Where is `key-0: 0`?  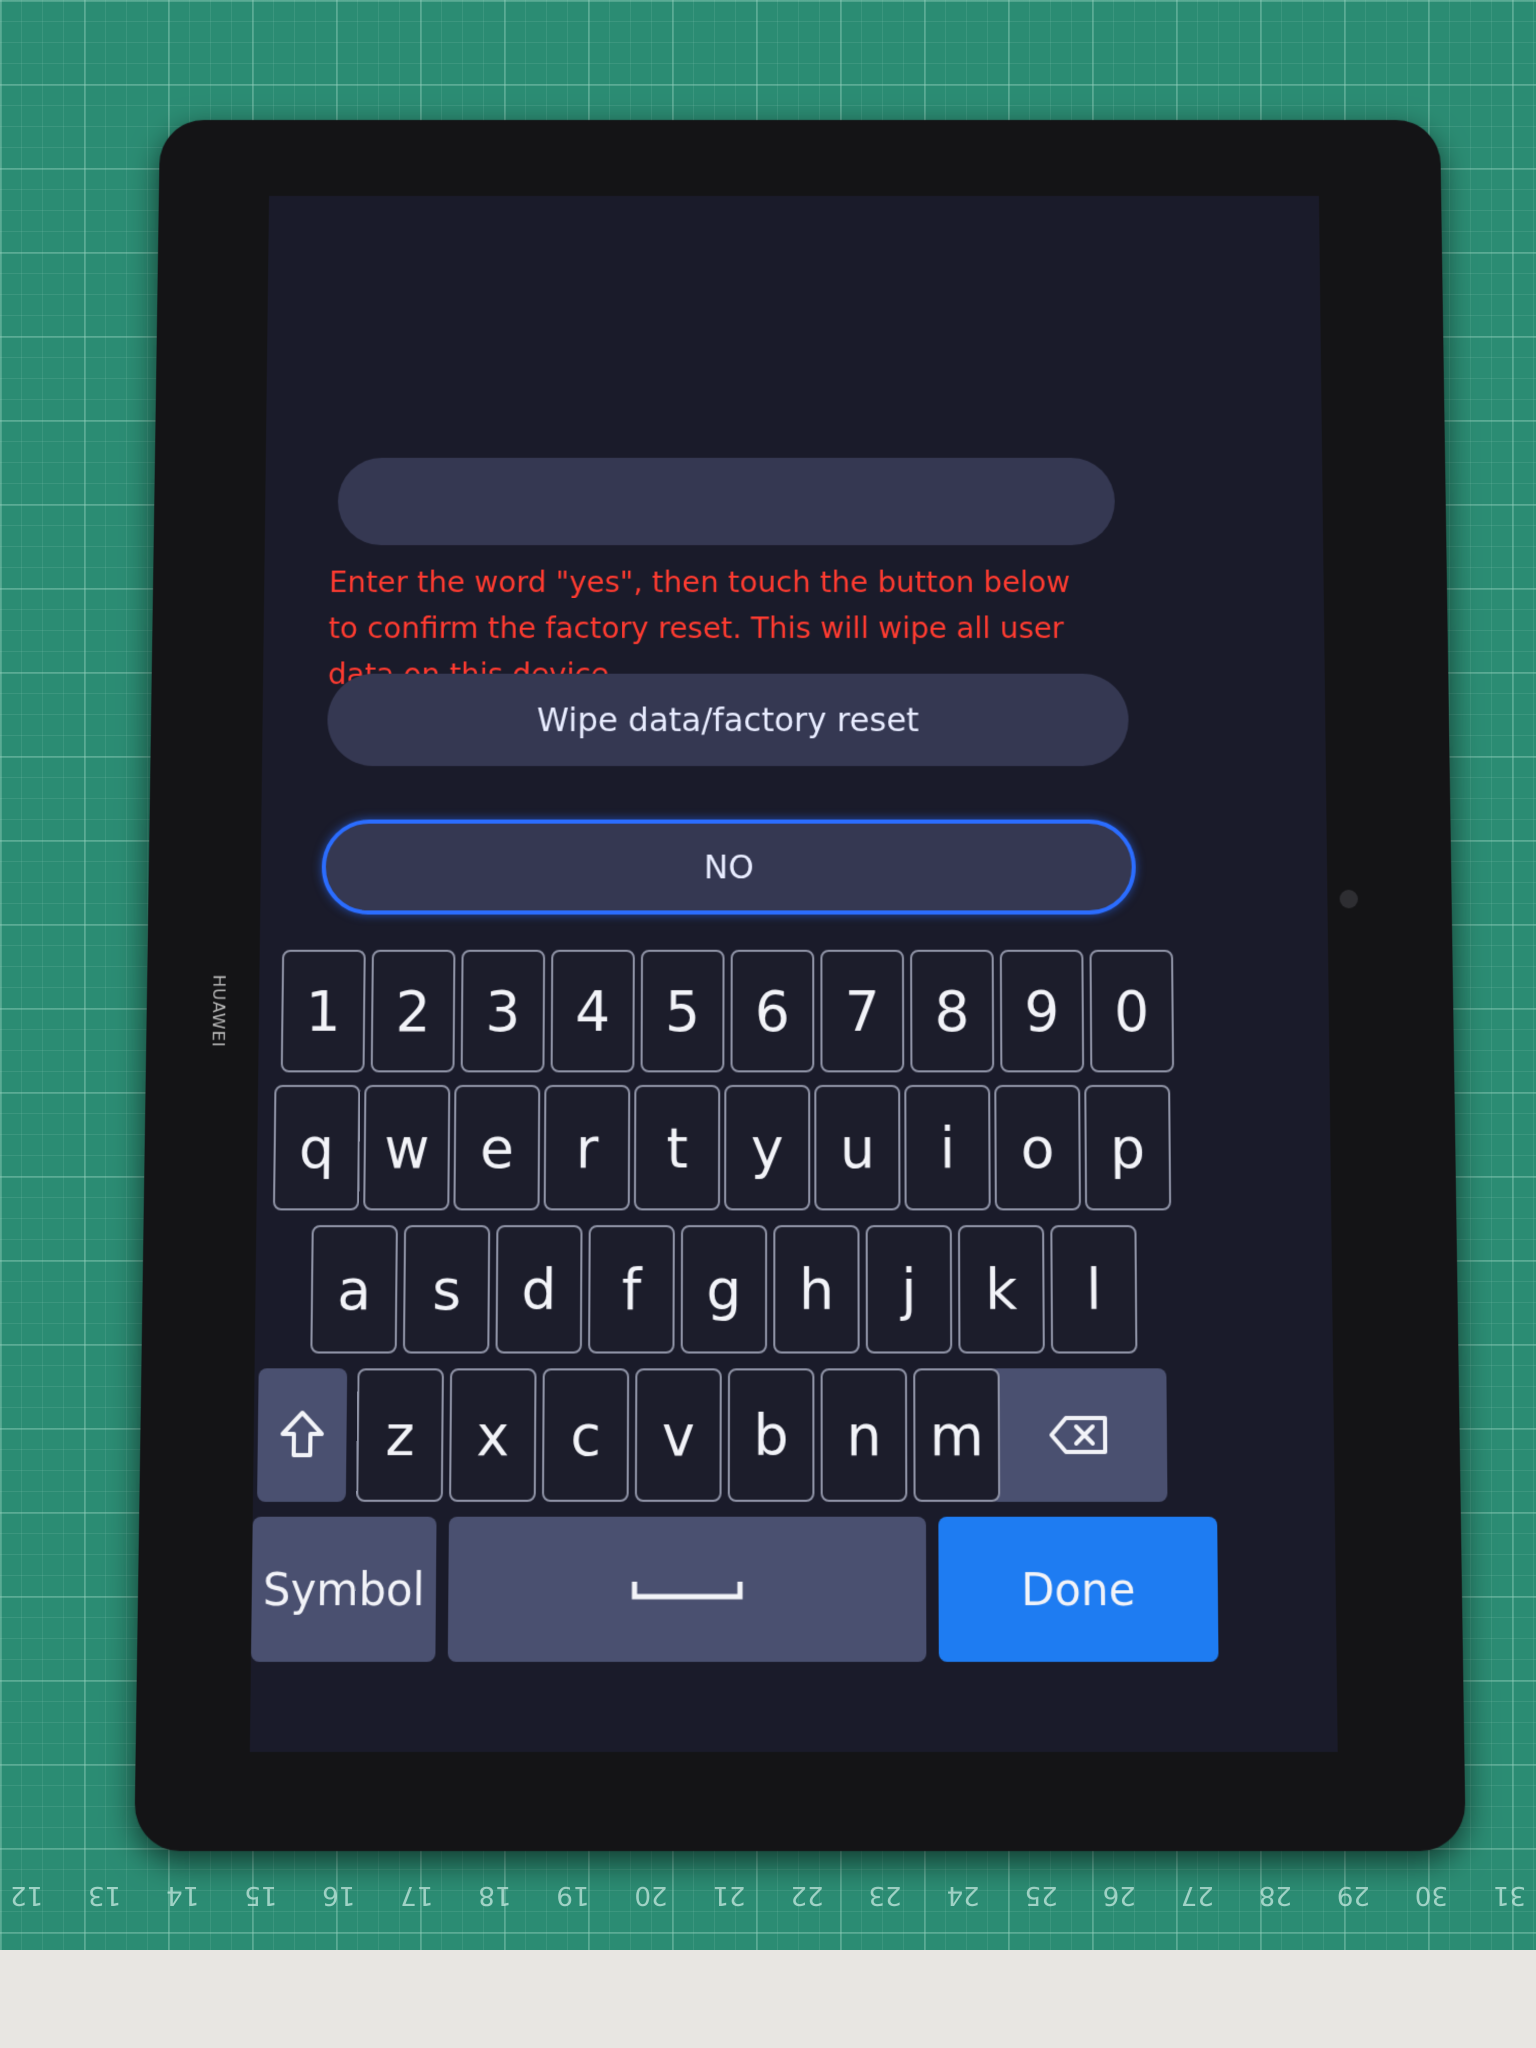 key-0: 0 is located at coordinates (1132, 1011).